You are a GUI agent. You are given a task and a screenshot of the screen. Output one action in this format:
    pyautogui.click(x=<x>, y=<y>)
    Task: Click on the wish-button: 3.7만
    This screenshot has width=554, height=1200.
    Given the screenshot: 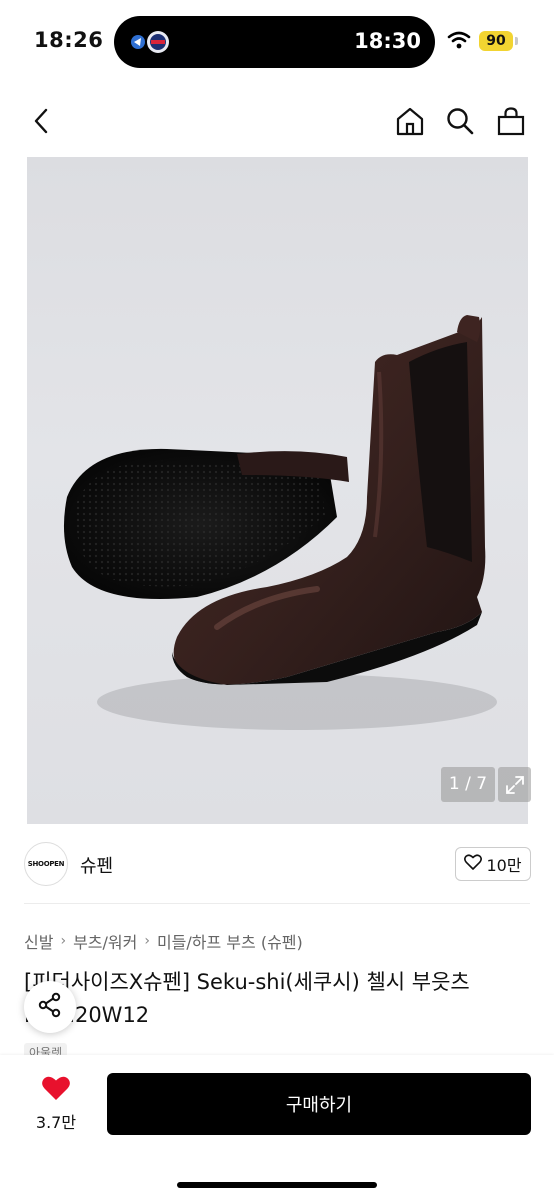 What is the action you would take?
    pyautogui.click(x=56, y=1104)
    